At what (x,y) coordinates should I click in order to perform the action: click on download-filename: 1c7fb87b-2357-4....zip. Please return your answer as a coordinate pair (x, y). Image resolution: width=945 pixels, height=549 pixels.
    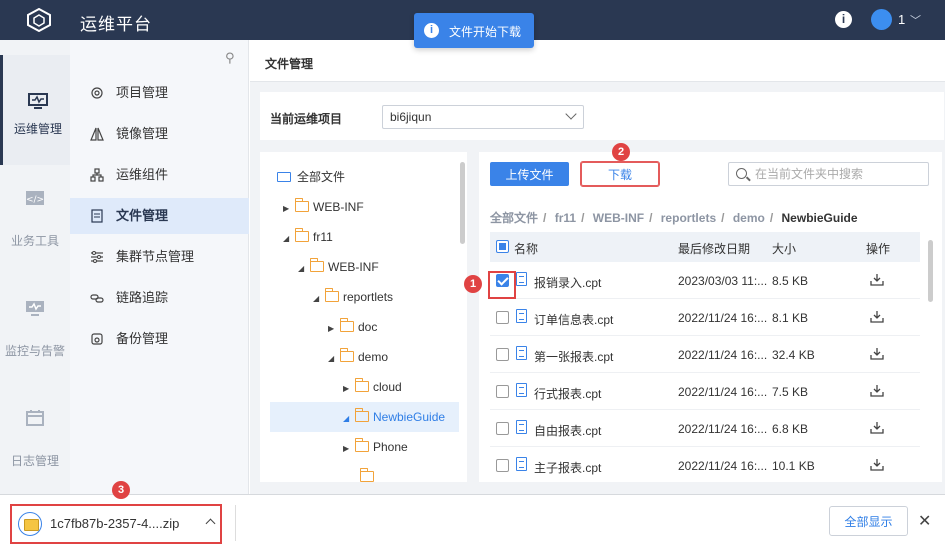
    Looking at the image, I should click on (114, 523).